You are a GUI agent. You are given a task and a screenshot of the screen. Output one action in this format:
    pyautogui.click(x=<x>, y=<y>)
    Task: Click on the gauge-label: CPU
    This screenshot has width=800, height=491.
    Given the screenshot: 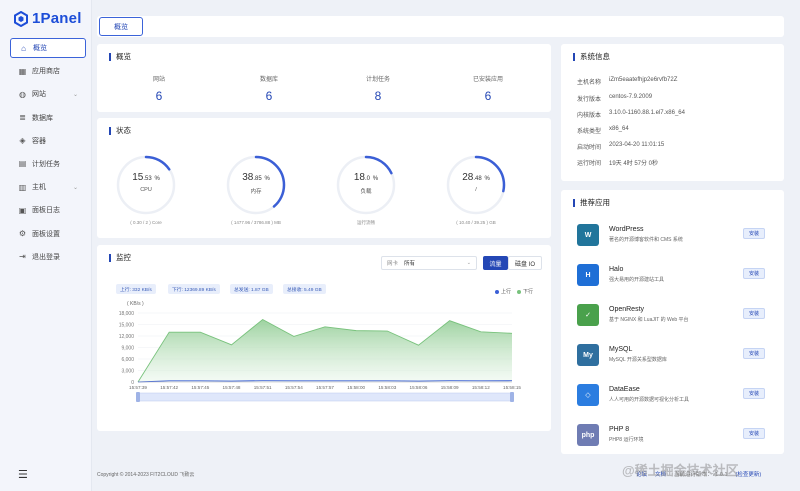 What is the action you would take?
    pyautogui.click(x=146, y=190)
    